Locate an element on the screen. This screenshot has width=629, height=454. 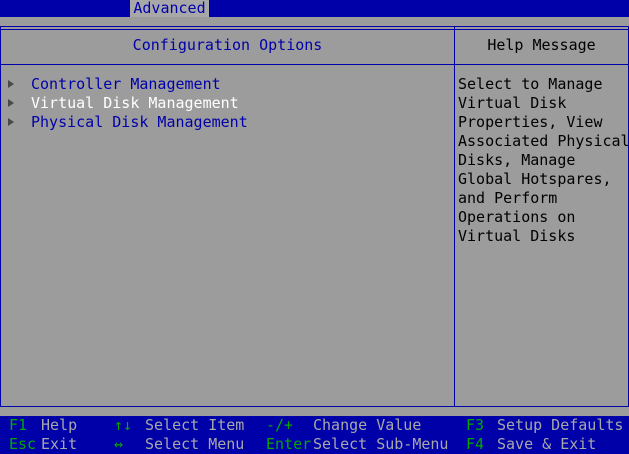
panel-divider is located at coordinates (454, 216).